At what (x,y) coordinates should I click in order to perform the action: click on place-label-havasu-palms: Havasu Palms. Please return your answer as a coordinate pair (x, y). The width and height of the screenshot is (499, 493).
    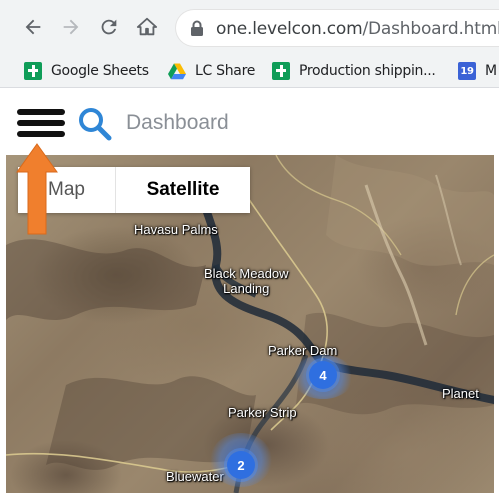
    Looking at the image, I should click on (176, 229).